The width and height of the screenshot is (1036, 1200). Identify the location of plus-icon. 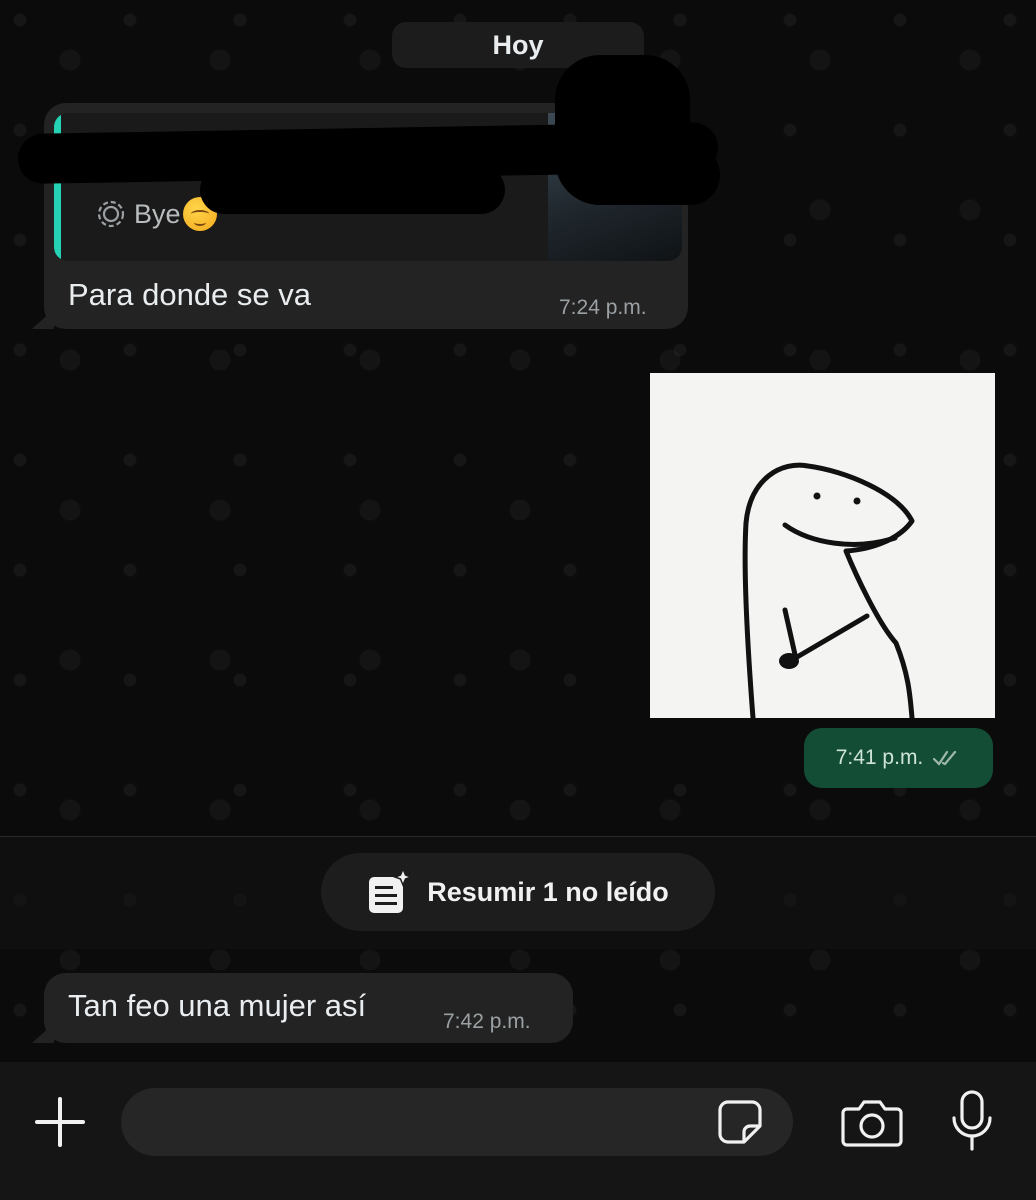
(60, 1122).